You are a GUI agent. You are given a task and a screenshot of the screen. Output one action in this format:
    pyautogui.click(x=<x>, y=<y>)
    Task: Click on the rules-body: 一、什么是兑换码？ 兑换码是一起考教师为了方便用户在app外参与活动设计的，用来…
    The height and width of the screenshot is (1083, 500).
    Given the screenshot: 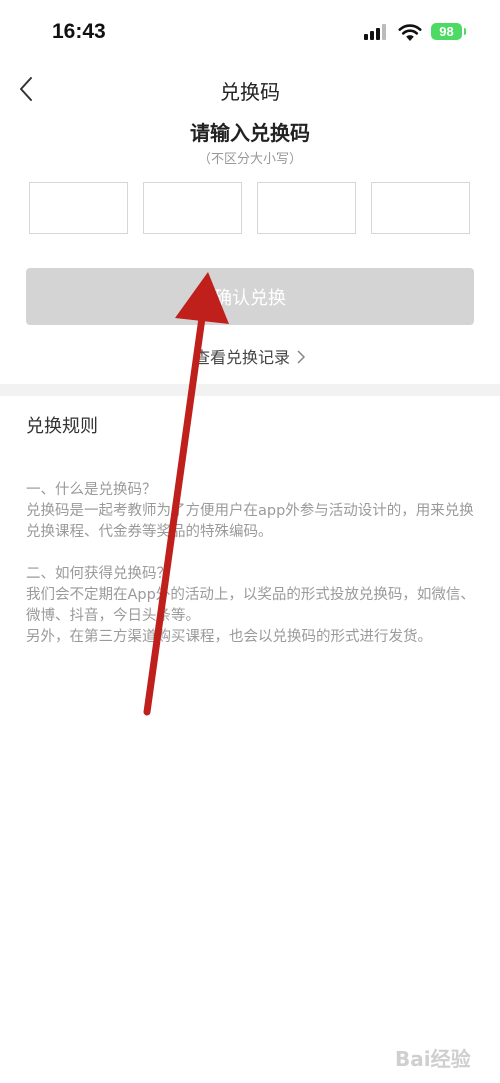 What is the action you would take?
    pyautogui.click(x=253, y=564)
    